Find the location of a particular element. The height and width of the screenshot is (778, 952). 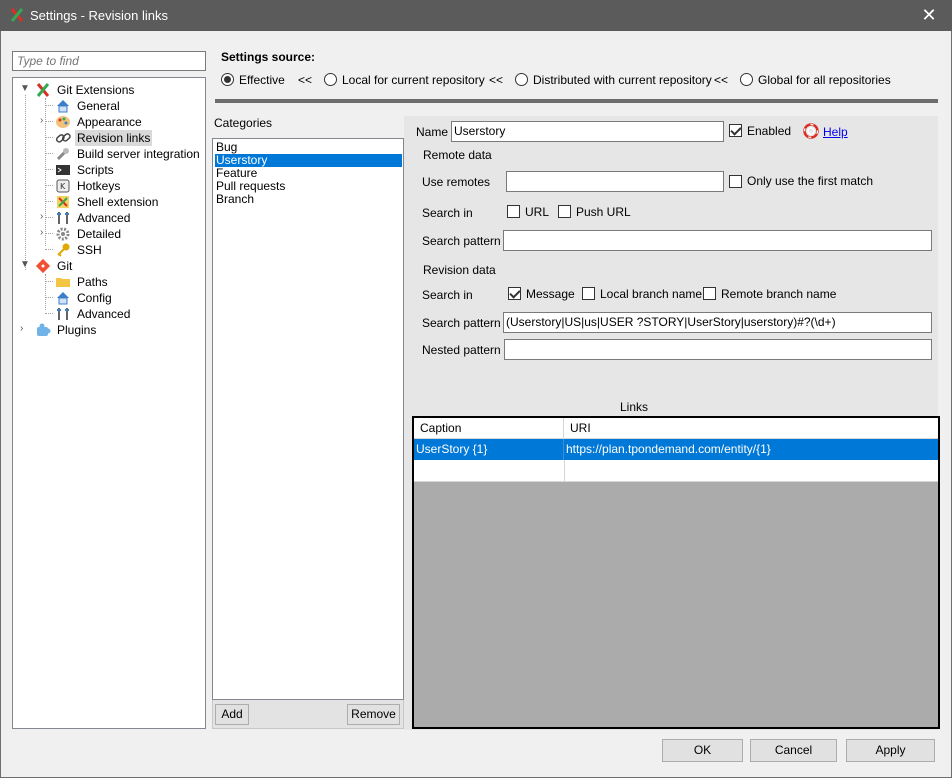

remote-search-pattern-field is located at coordinates (717, 240).